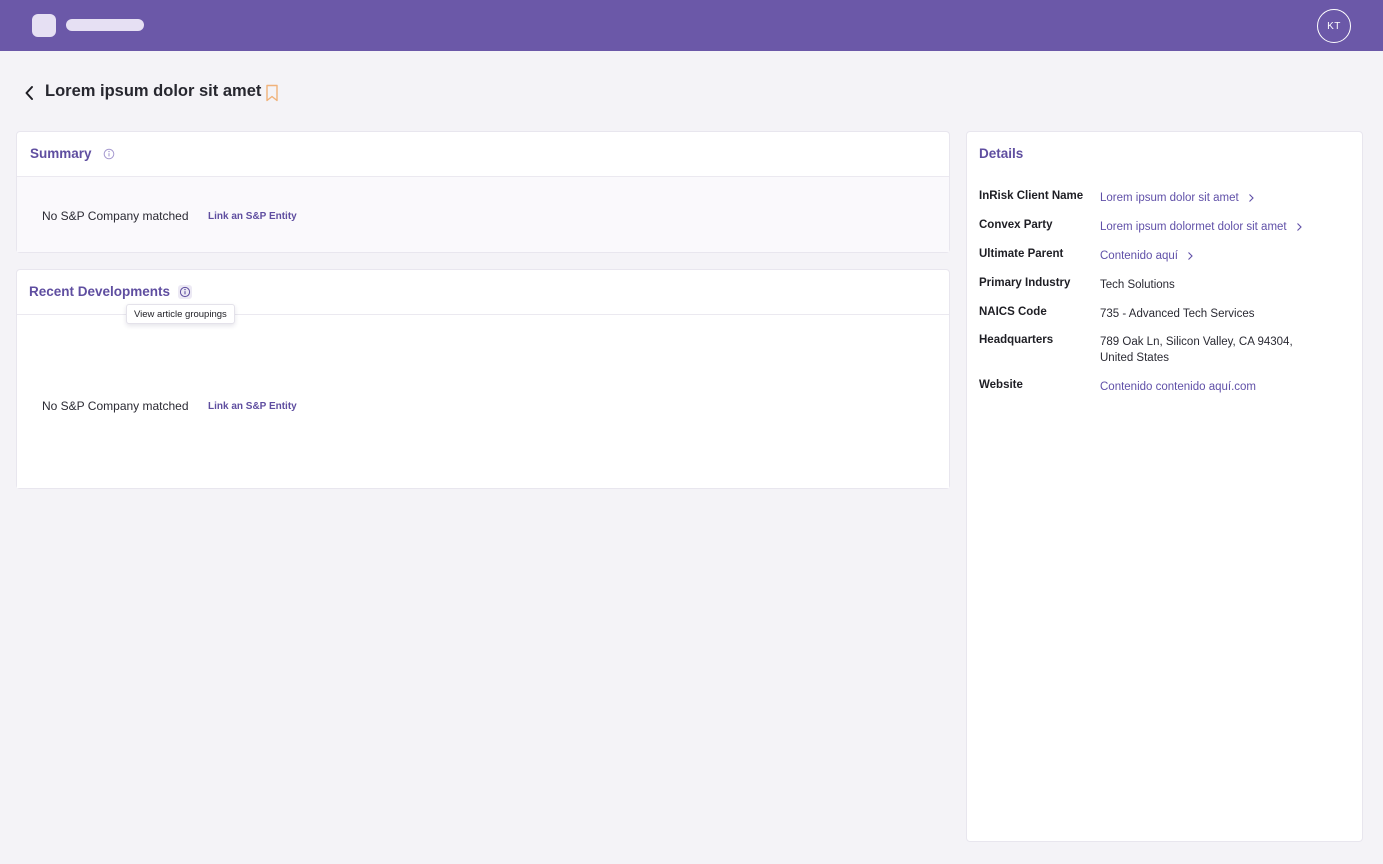 This screenshot has width=1383, height=864. I want to click on detail-value-primary-industry: Tech Solutions, so click(1137, 285).